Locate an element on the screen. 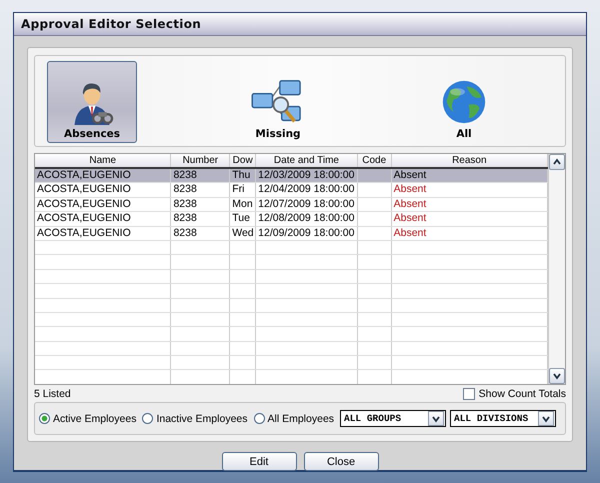  globe-icon is located at coordinates (464, 102).